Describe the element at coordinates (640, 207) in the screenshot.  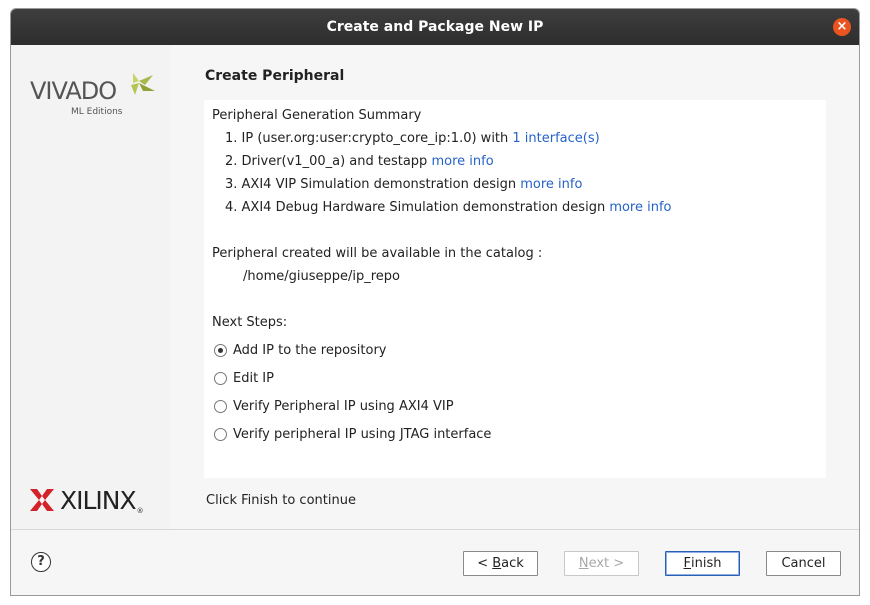
I see `debug-more-info-link: more info` at that location.